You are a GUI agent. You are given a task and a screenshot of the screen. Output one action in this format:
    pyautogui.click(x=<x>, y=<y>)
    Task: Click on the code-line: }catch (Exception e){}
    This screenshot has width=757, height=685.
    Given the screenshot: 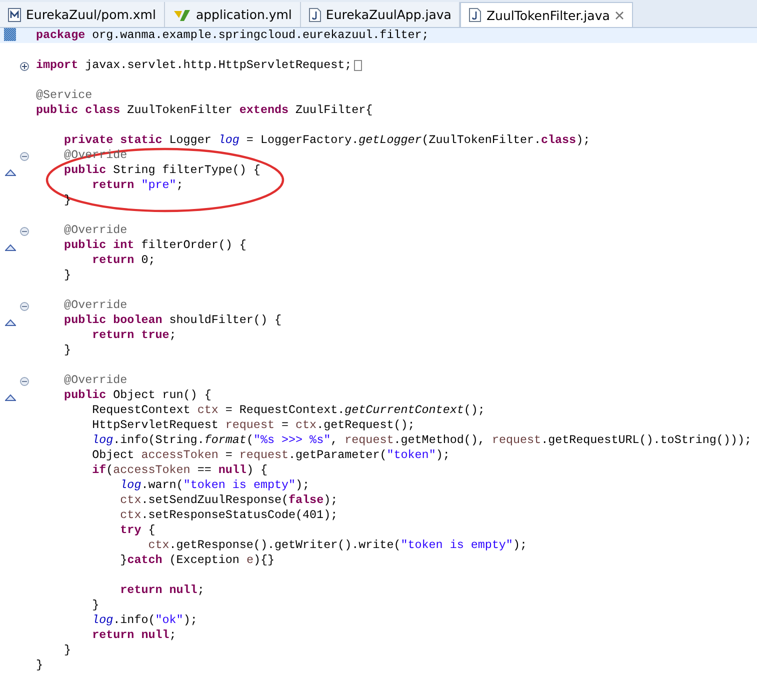 What is the action you would take?
    pyautogui.click(x=196, y=560)
    